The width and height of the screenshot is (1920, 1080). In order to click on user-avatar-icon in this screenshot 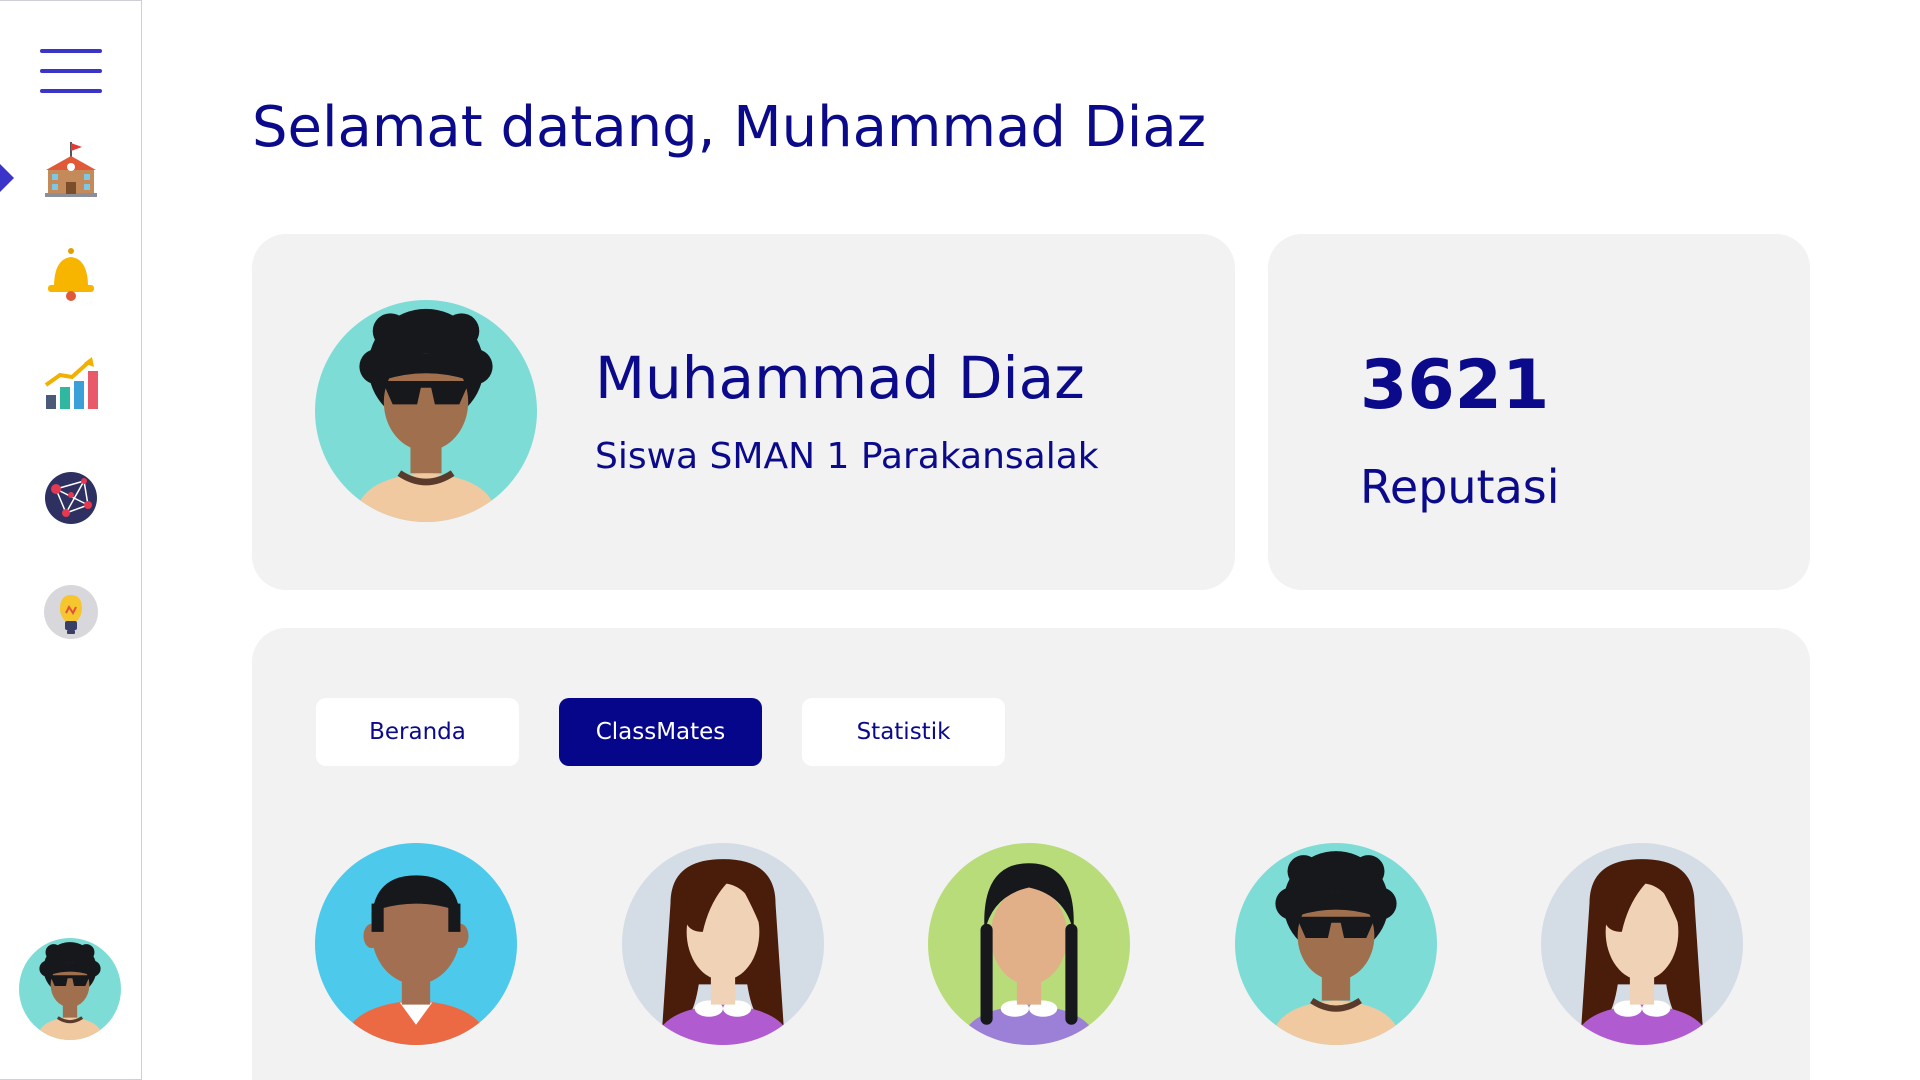, I will do `click(70, 989)`.